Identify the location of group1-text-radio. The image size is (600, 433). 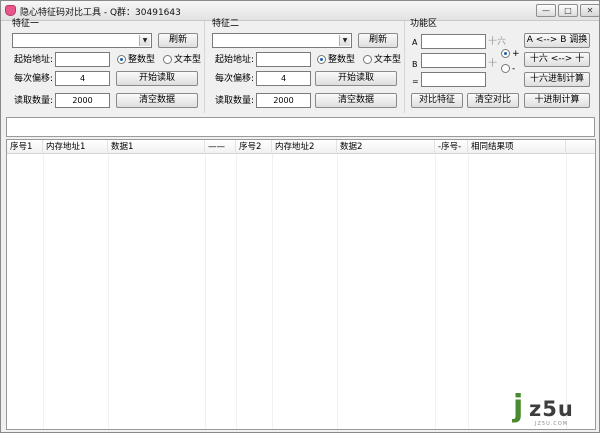
(167, 59).